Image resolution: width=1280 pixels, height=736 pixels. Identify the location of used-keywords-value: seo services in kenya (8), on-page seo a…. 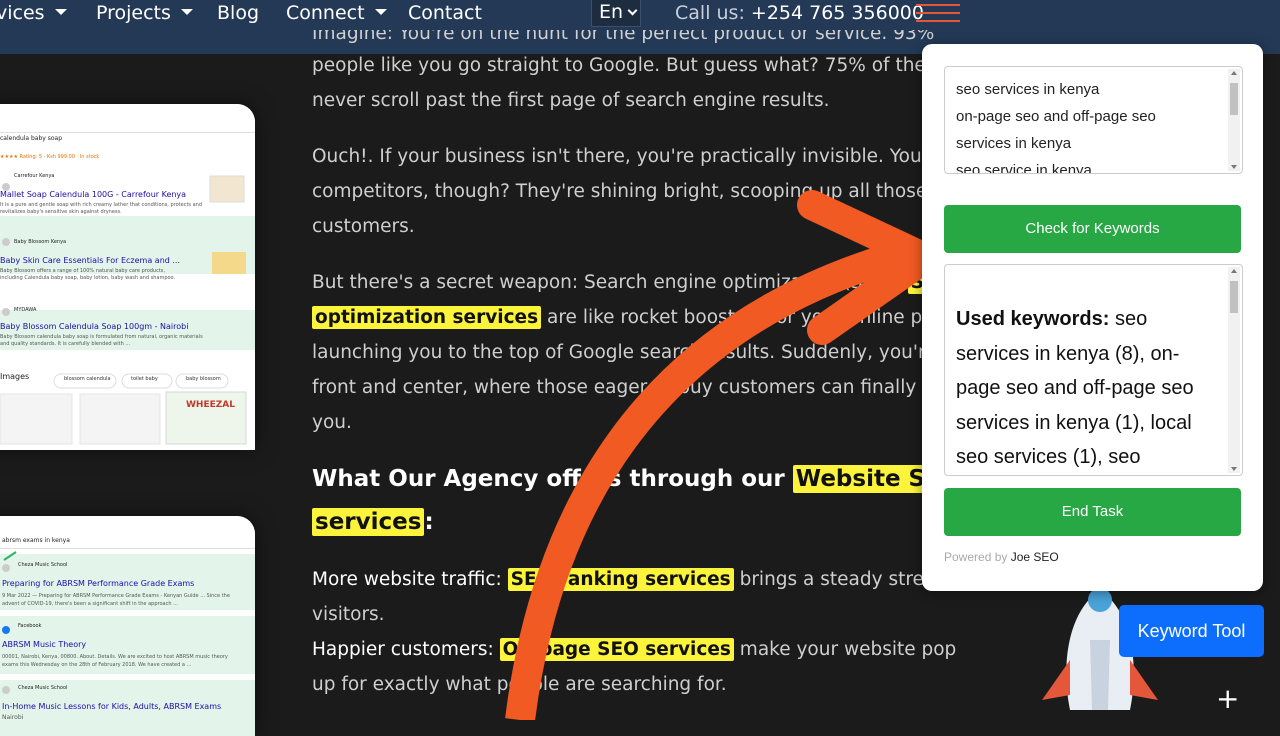
(1075, 388).